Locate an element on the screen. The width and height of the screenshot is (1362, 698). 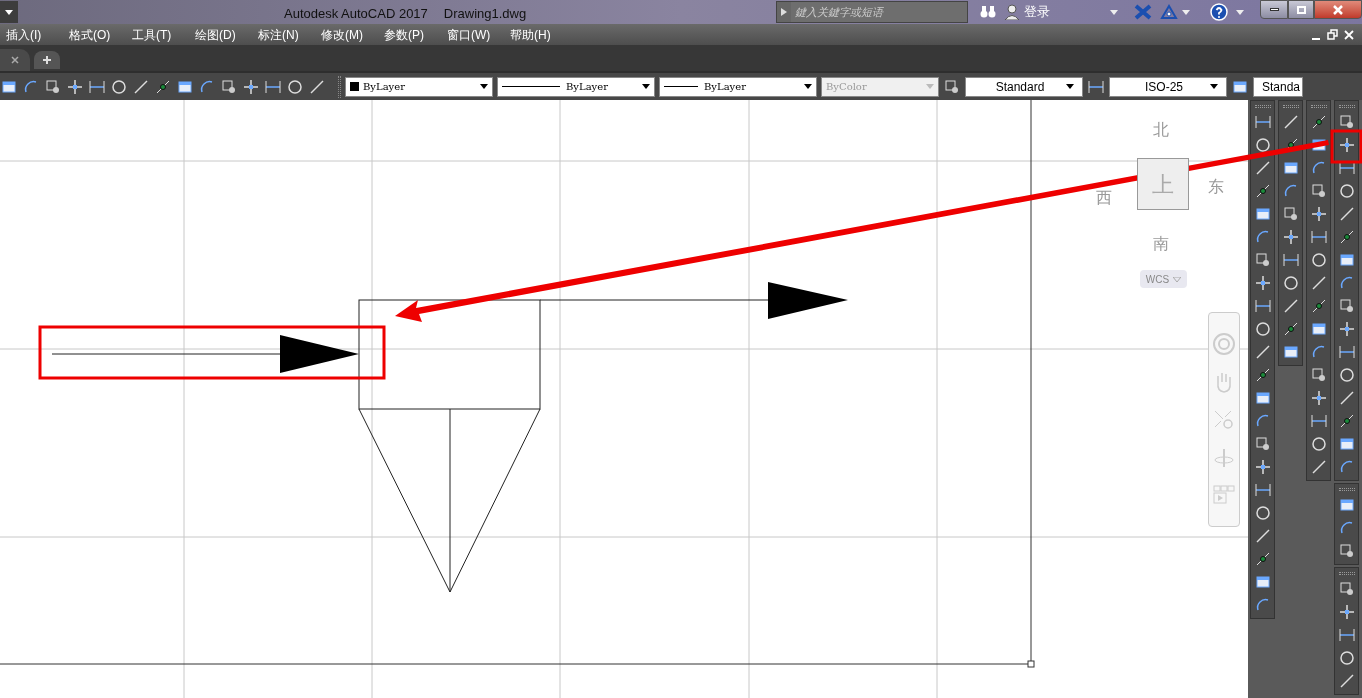
application-menu-button is located at coordinates (9, 12).